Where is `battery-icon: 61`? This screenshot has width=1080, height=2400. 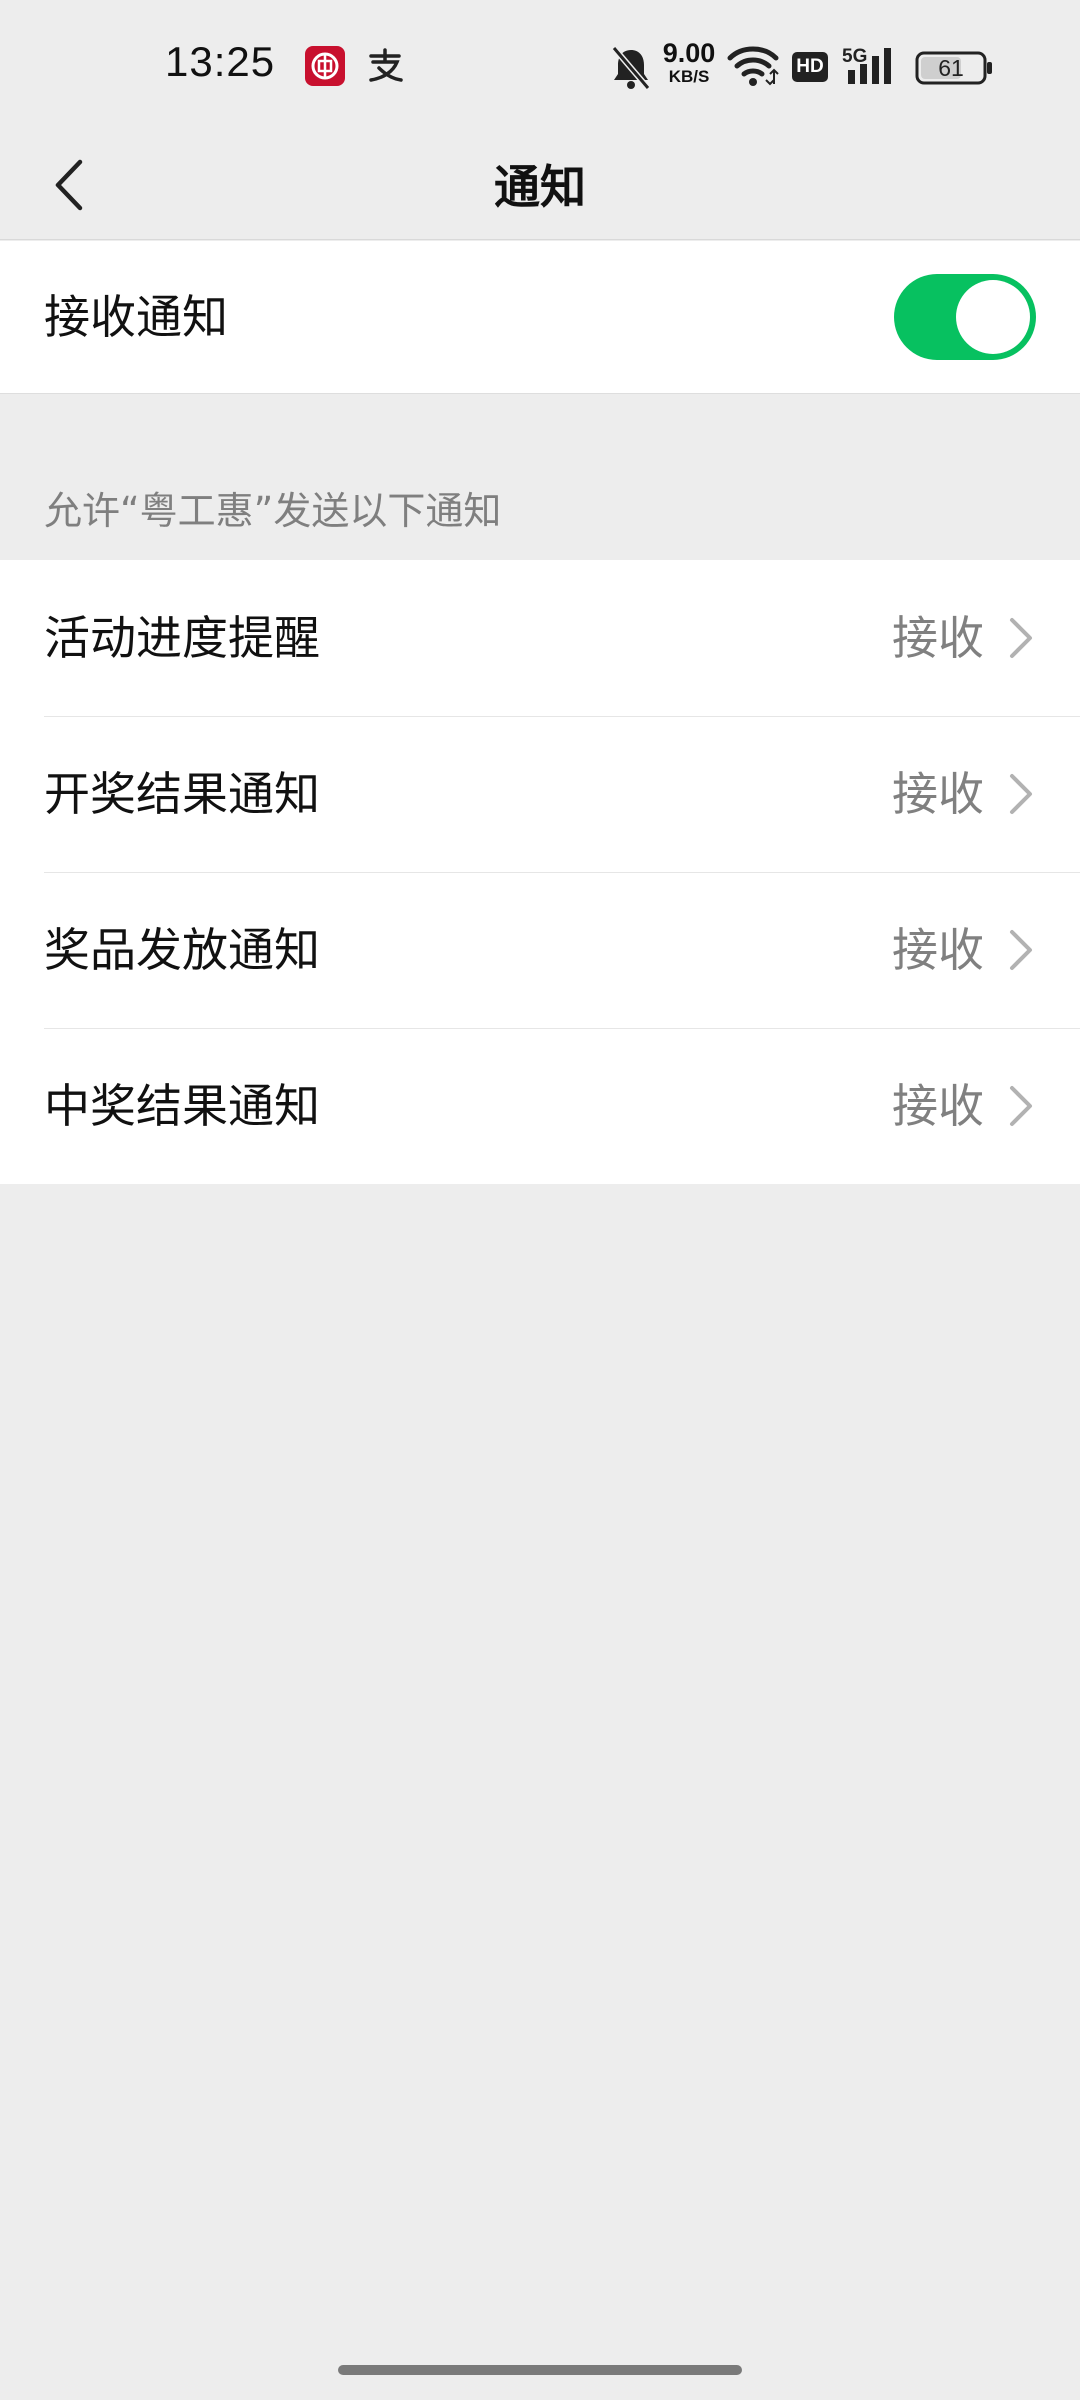
battery-icon: 61 is located at coordinates (955, 68).